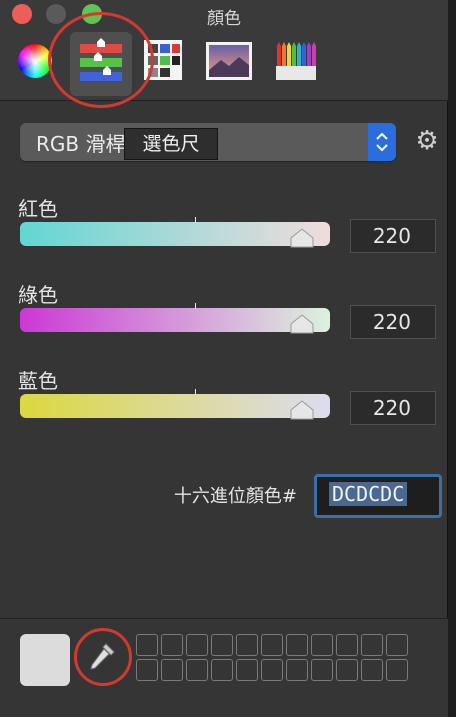  Describe the element at coordinates (175, 404) in the screenshot. I see `blue-slider` at that location.